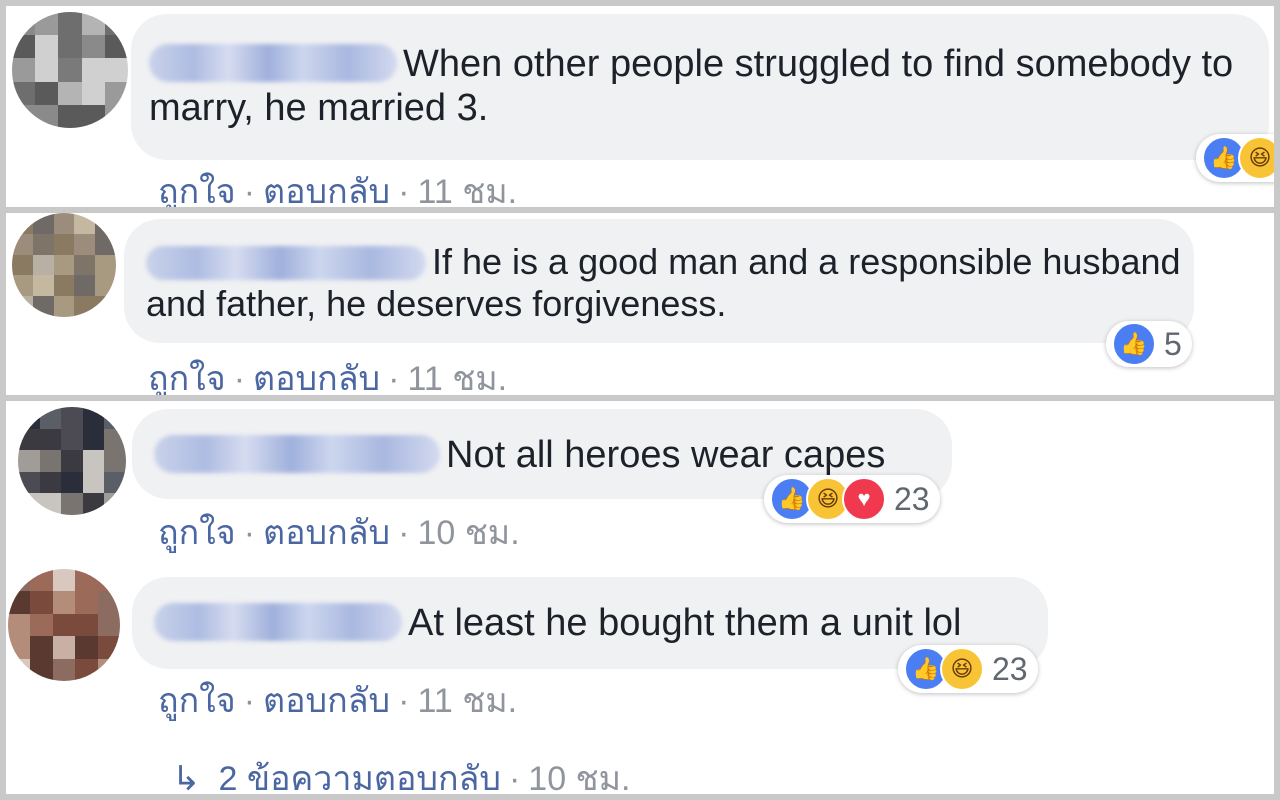  I want to click on reaction-summary: 👍 5, so click(1149, 344).